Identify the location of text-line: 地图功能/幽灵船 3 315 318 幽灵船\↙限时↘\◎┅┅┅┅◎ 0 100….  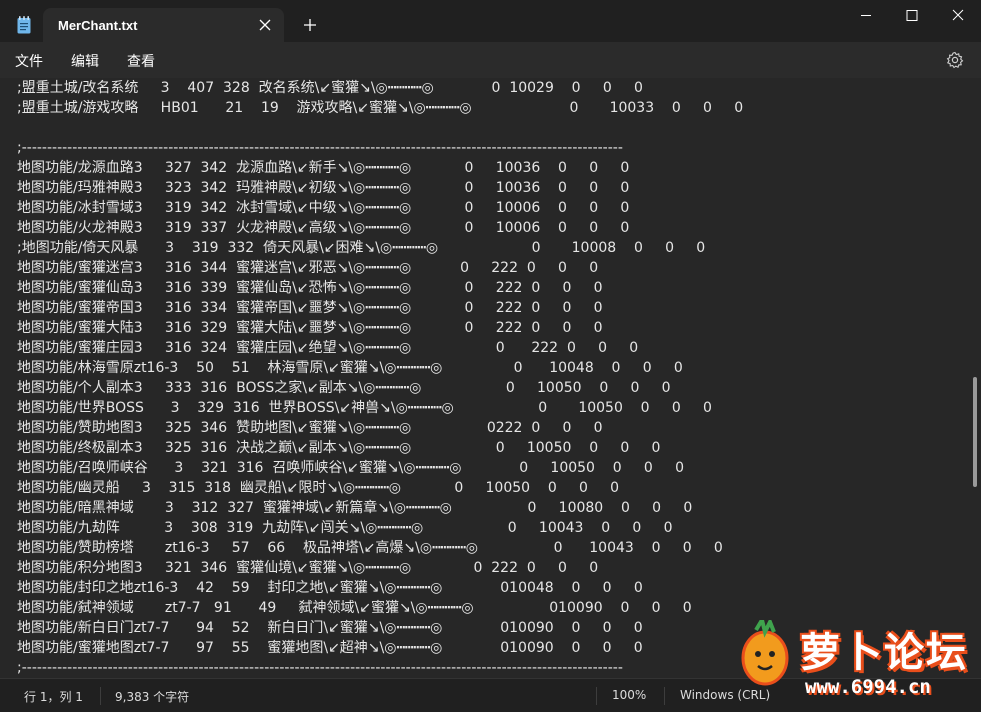
(318, 488).